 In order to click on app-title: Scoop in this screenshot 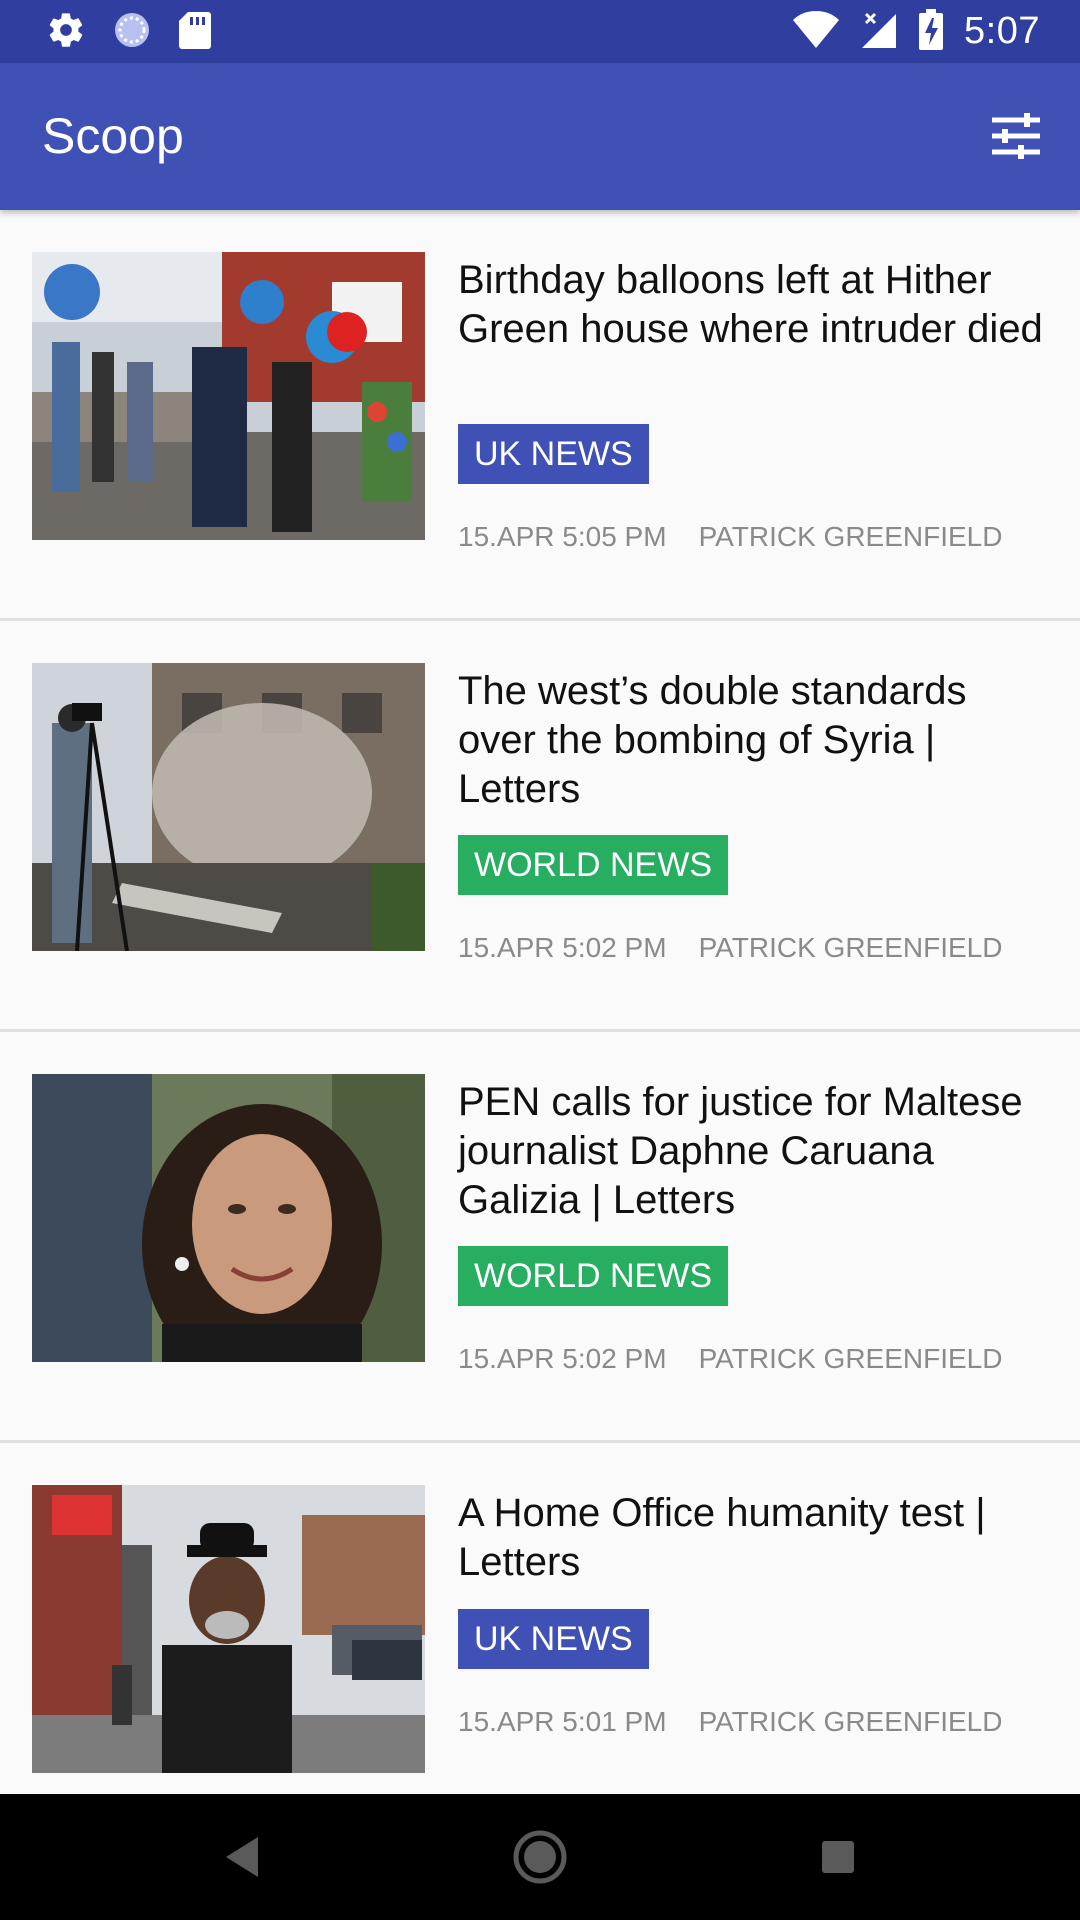, I will do `click(113, 136)`.